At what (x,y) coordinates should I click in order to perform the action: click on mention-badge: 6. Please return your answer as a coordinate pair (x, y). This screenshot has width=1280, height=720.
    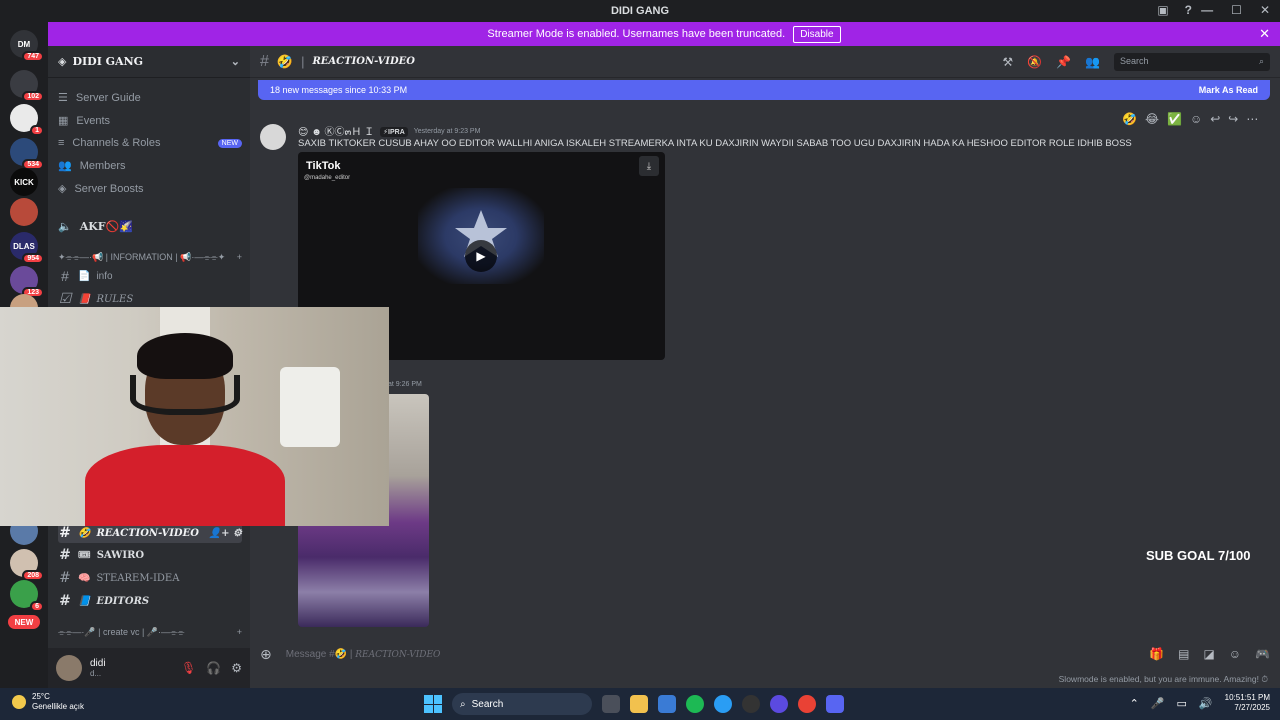
    Looking at the image, I should click on (37, 606).